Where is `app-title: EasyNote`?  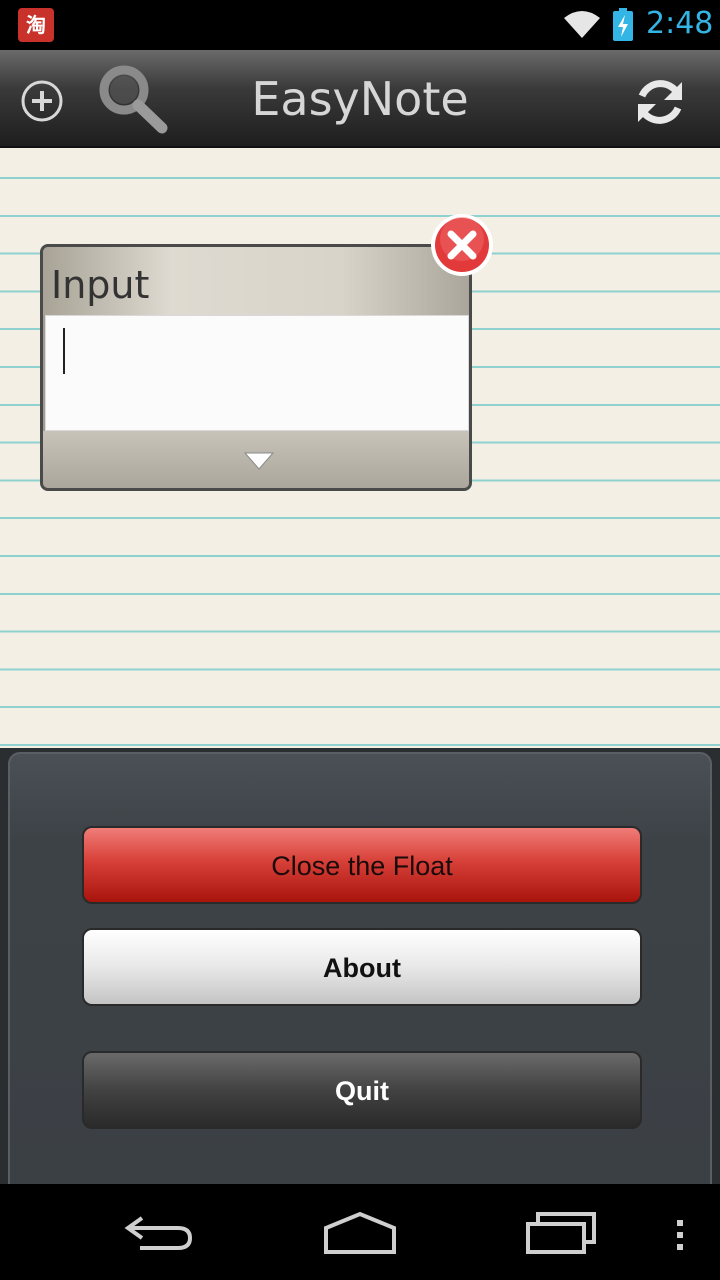
app-title: EasyNote is located at coordinates (360, 99).